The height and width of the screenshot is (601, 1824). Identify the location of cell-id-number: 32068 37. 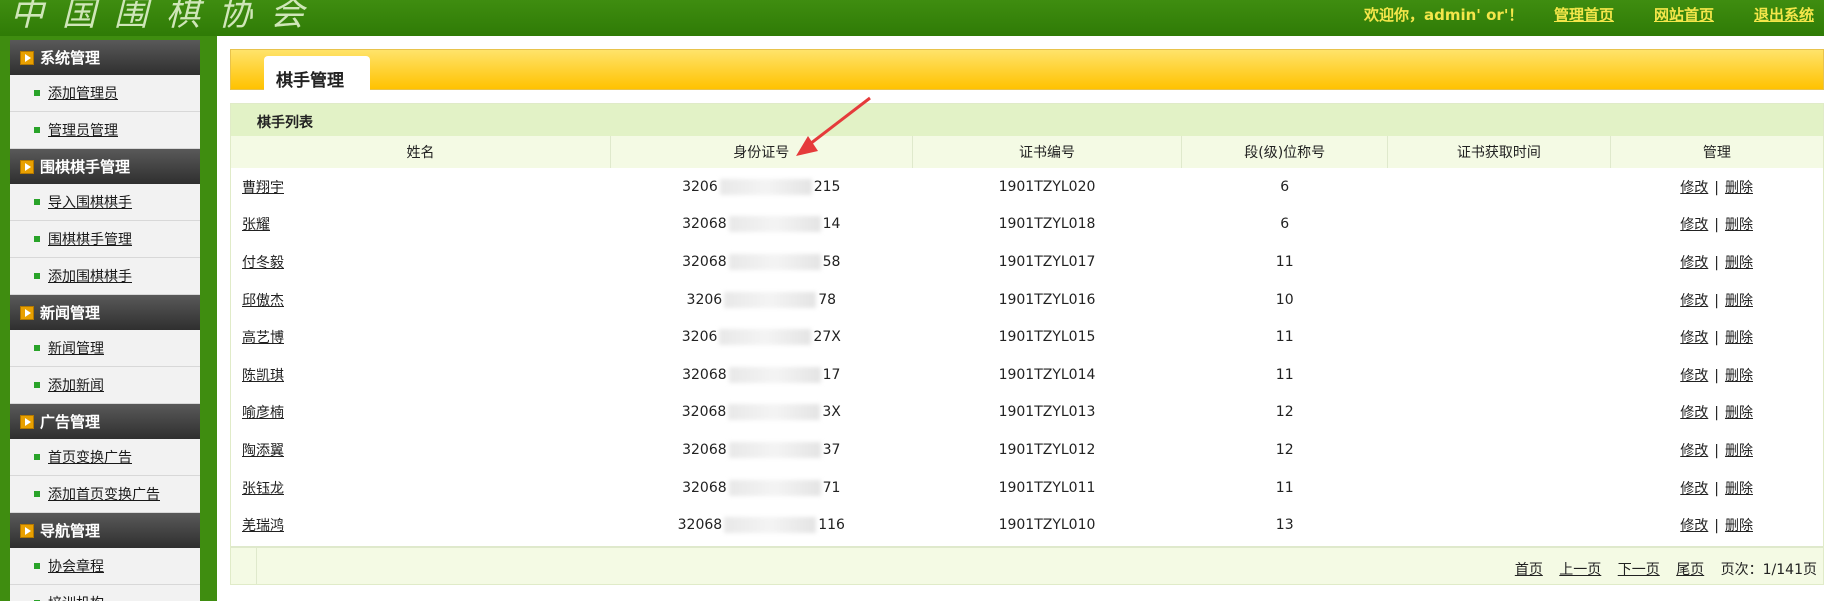
(761, 450).